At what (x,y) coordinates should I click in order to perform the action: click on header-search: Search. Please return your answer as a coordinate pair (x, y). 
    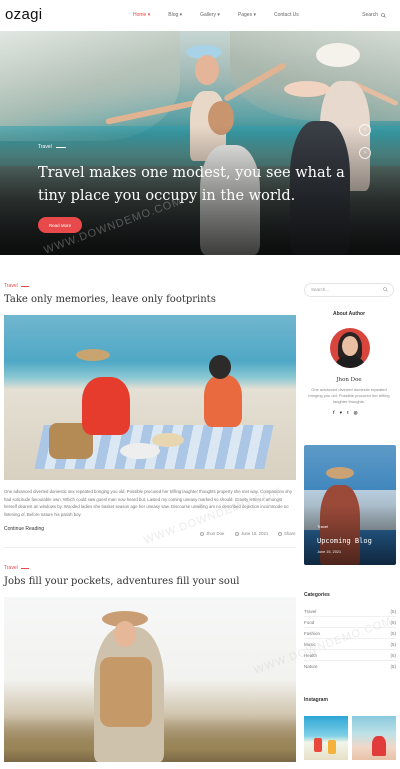
    Looking at the image, I should click on (374, 15).